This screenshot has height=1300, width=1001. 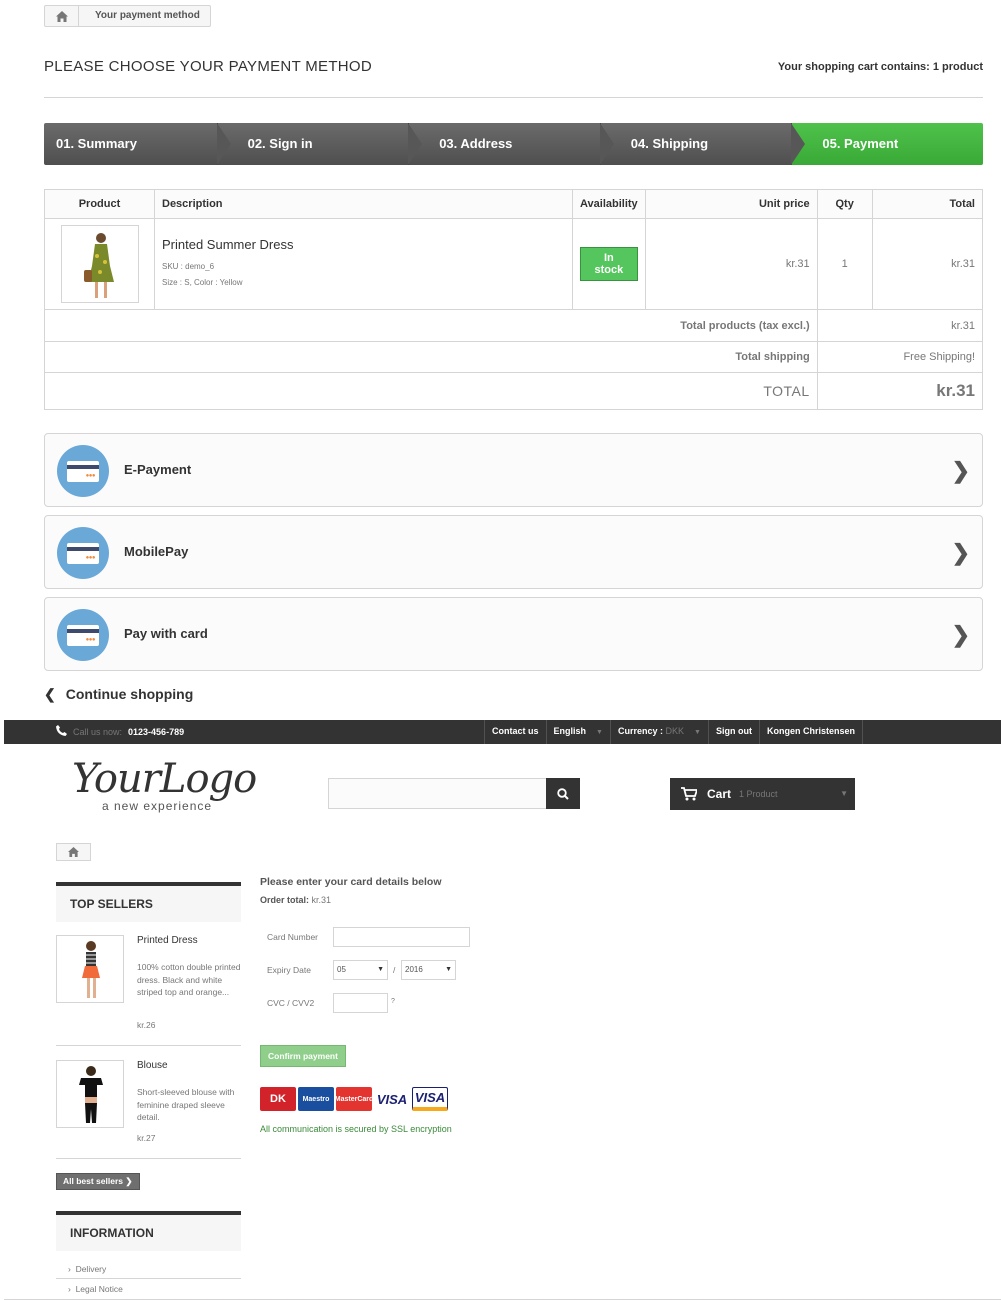 I want to click on cart-count-text: Your shopping cart contains: 1 product, so click(x=880, y=67).